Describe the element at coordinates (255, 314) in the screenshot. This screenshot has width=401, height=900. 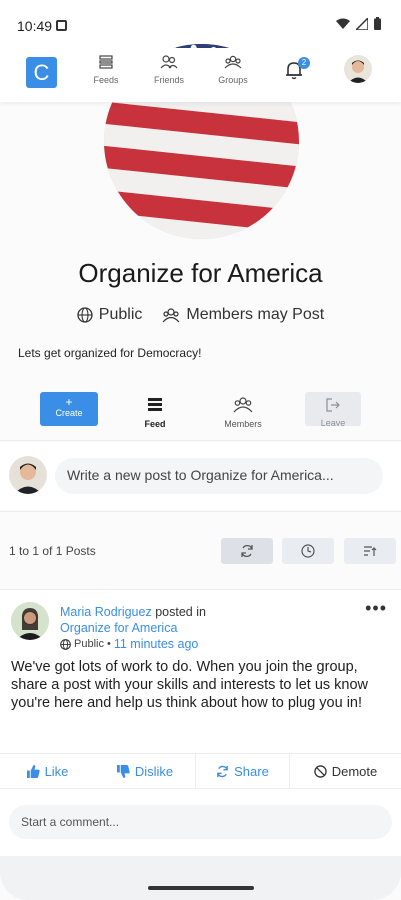
I see `group-posting-label: Members may Post` at that location.